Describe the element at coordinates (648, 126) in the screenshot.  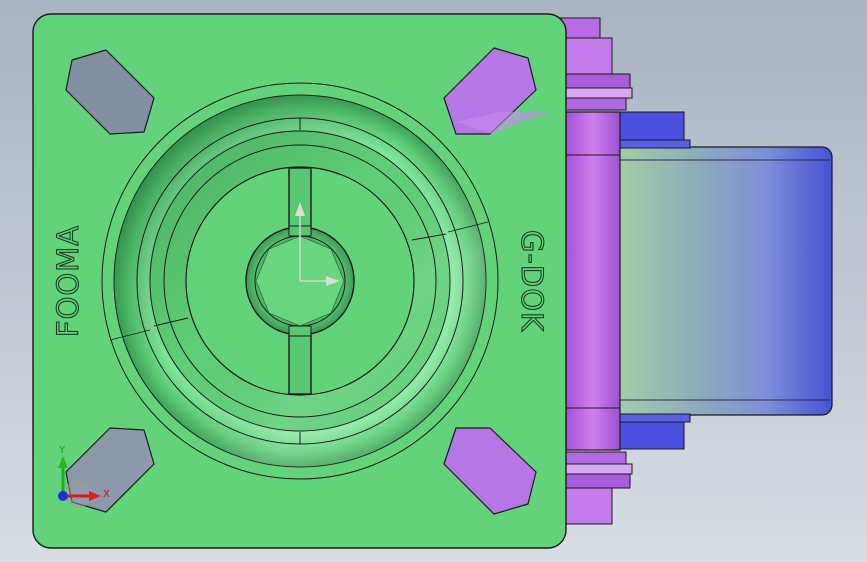
I see `axle-block-top` at that location.